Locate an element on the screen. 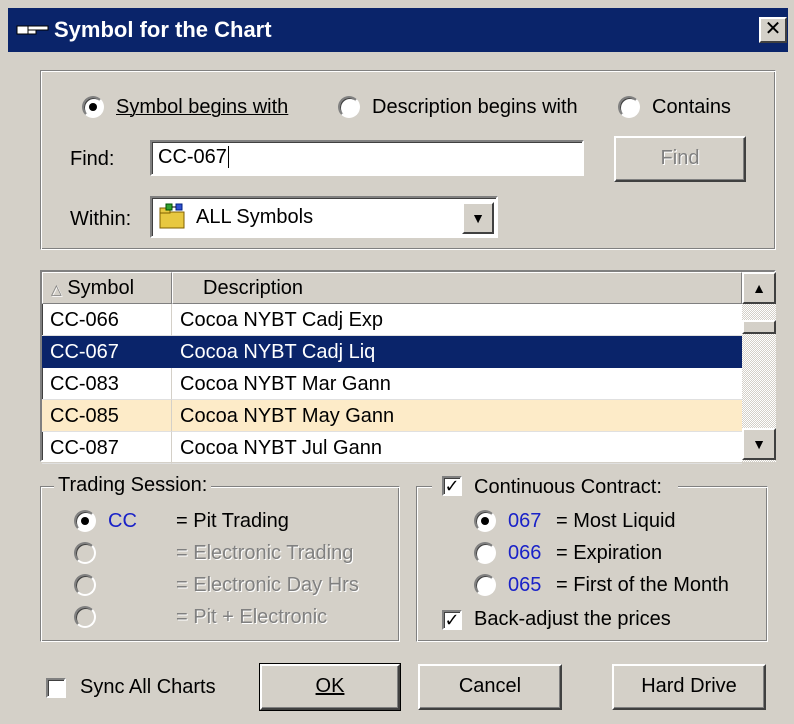 The width and height of the screenshot is (794, 724). radio-description-begins is located at coordinates (349, 107).